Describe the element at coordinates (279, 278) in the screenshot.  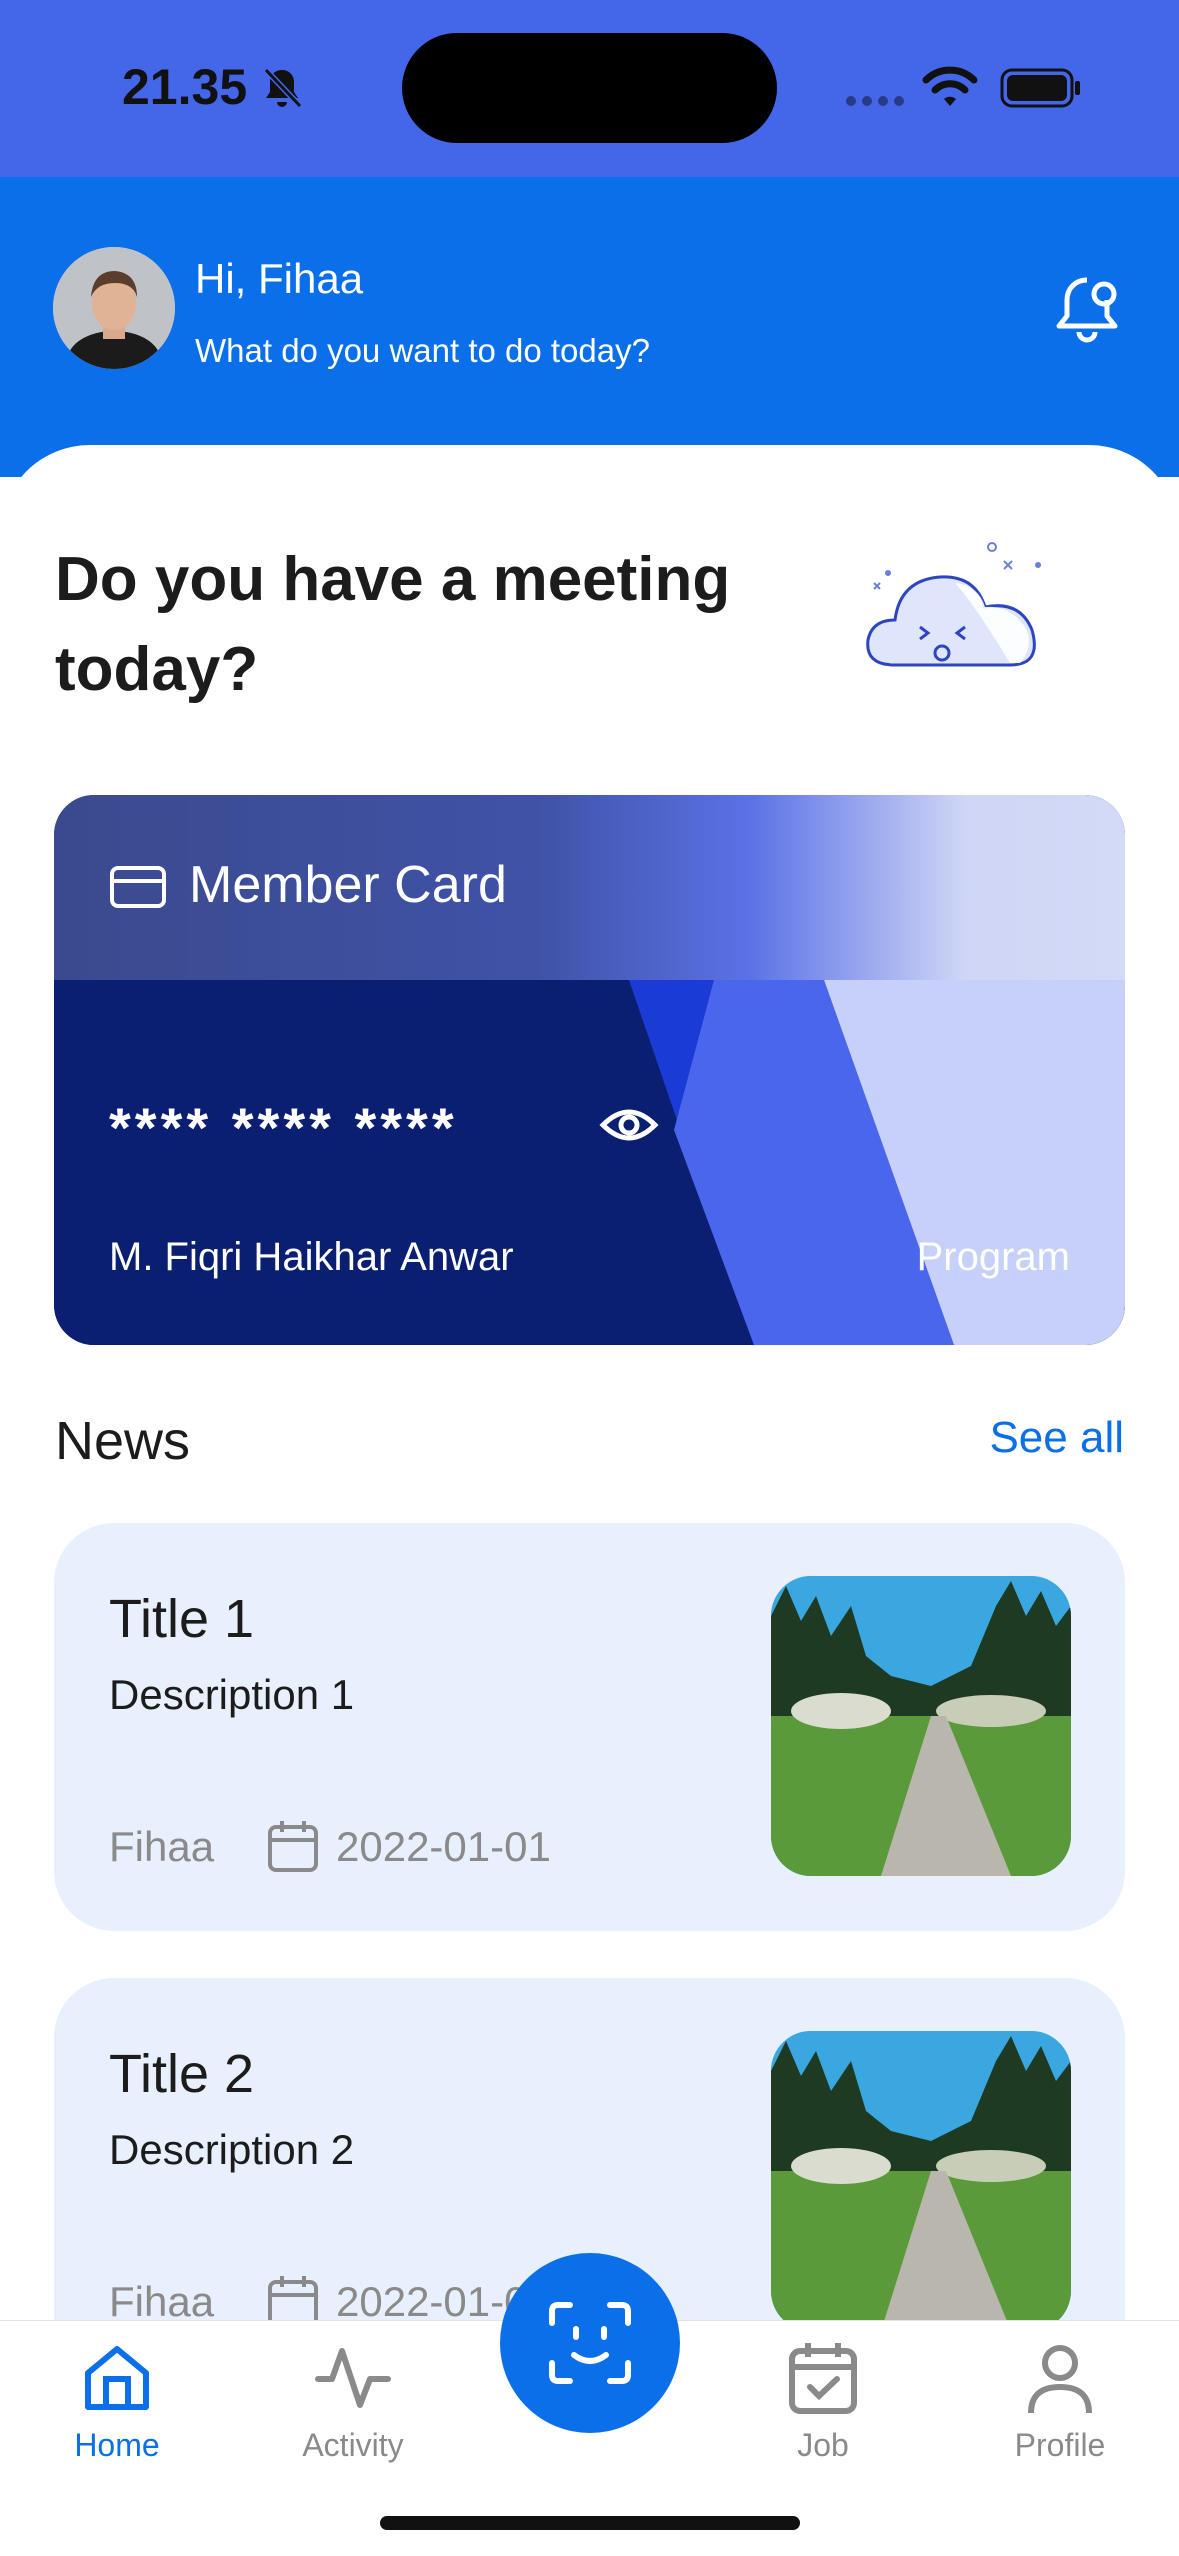
I see `greeting-text: Hi, Fihaa` at that location.